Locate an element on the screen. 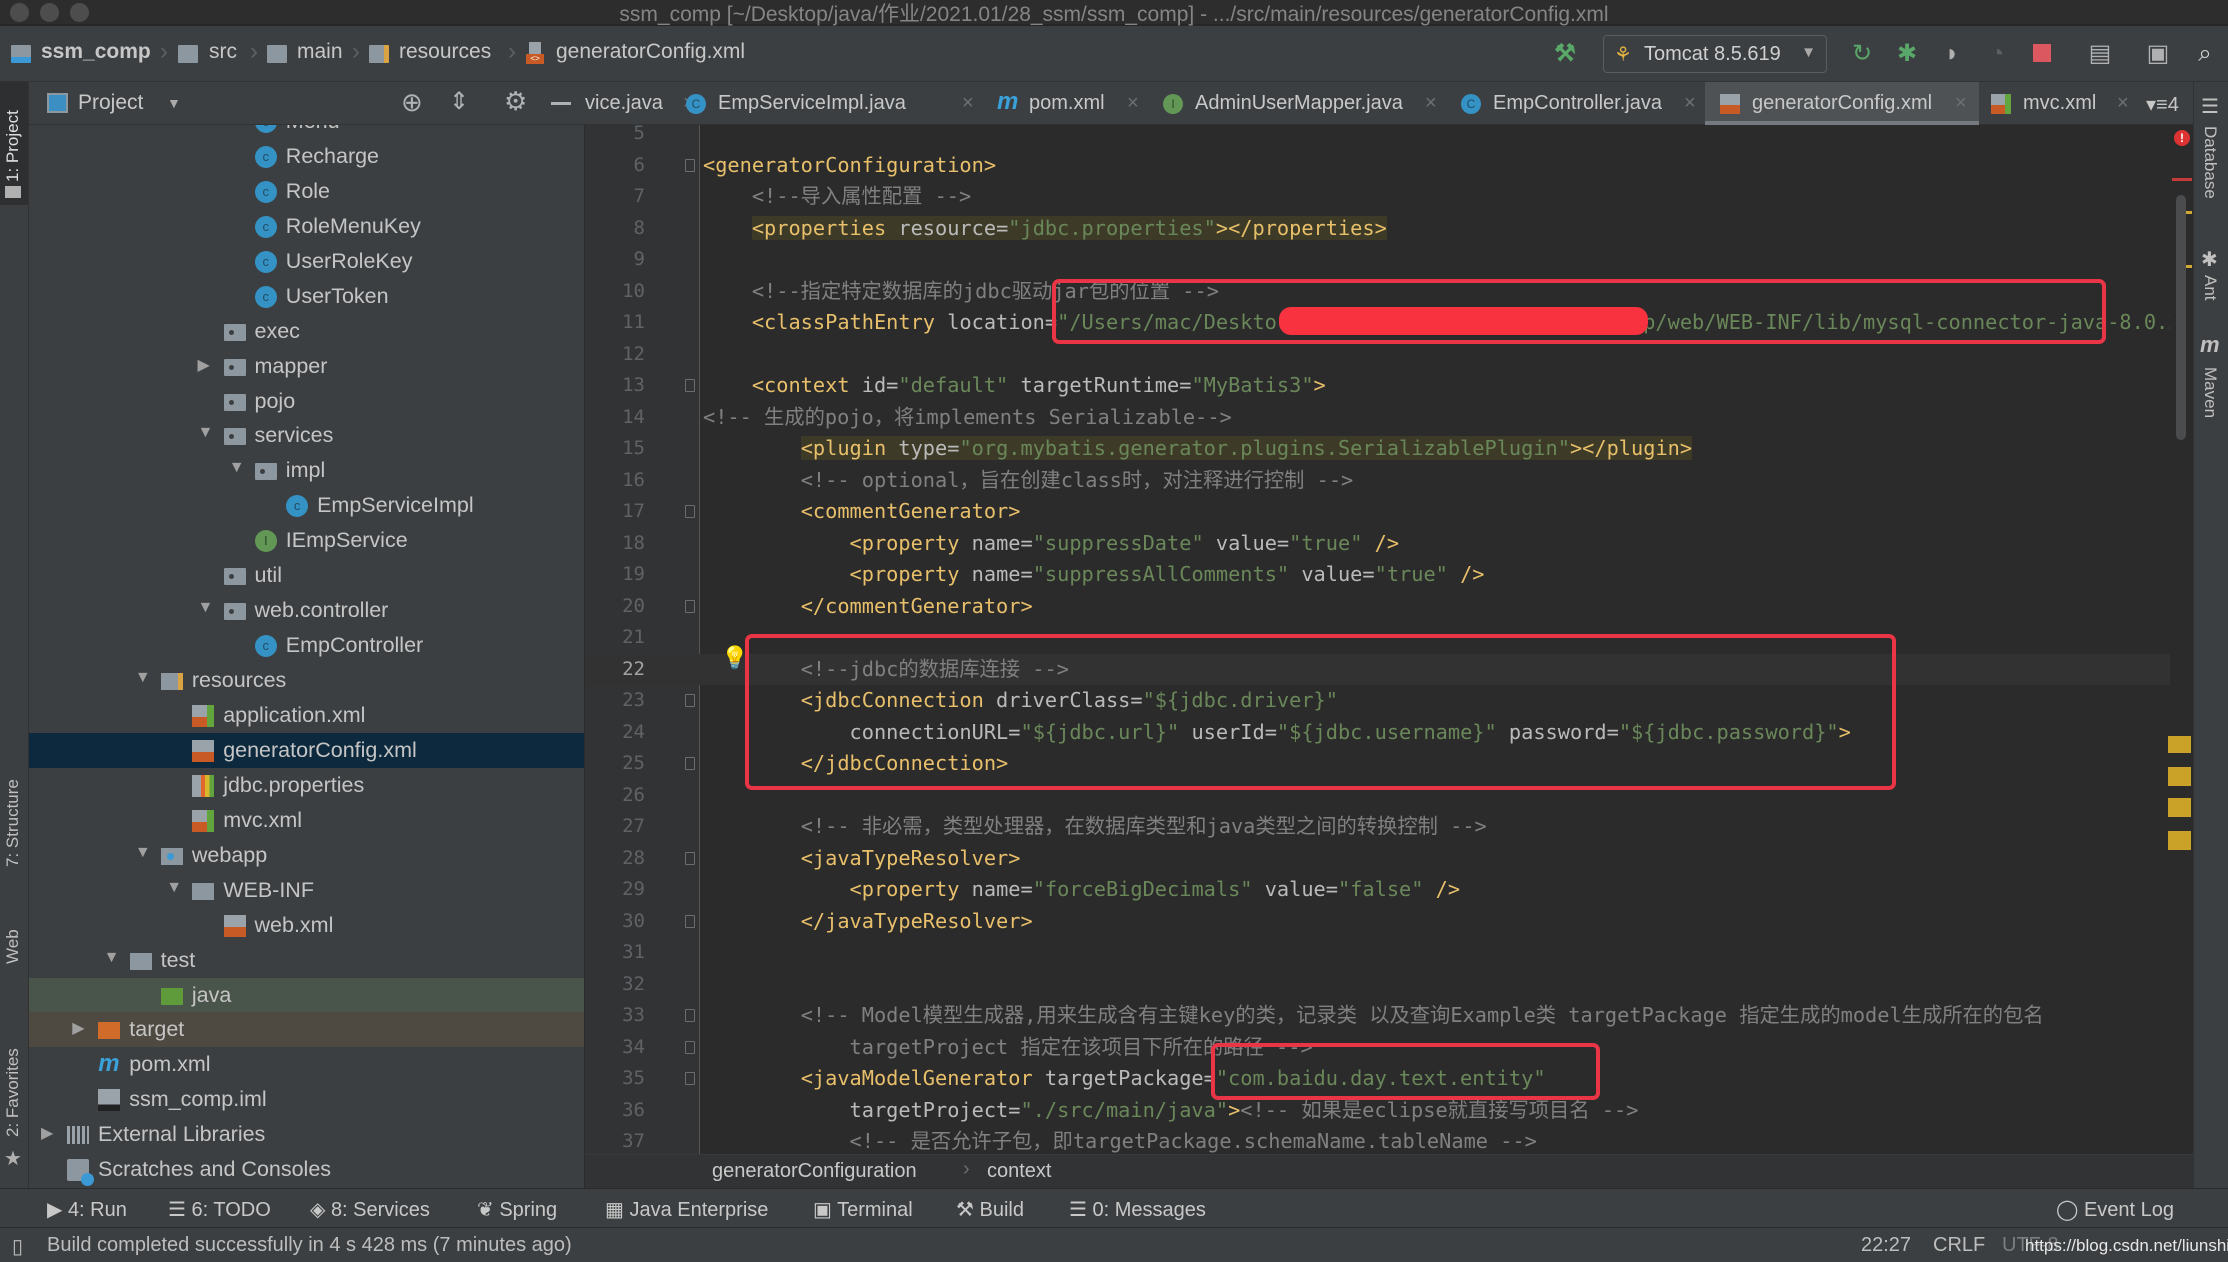  code-line: 5 is located at coordinates (1389, 137).